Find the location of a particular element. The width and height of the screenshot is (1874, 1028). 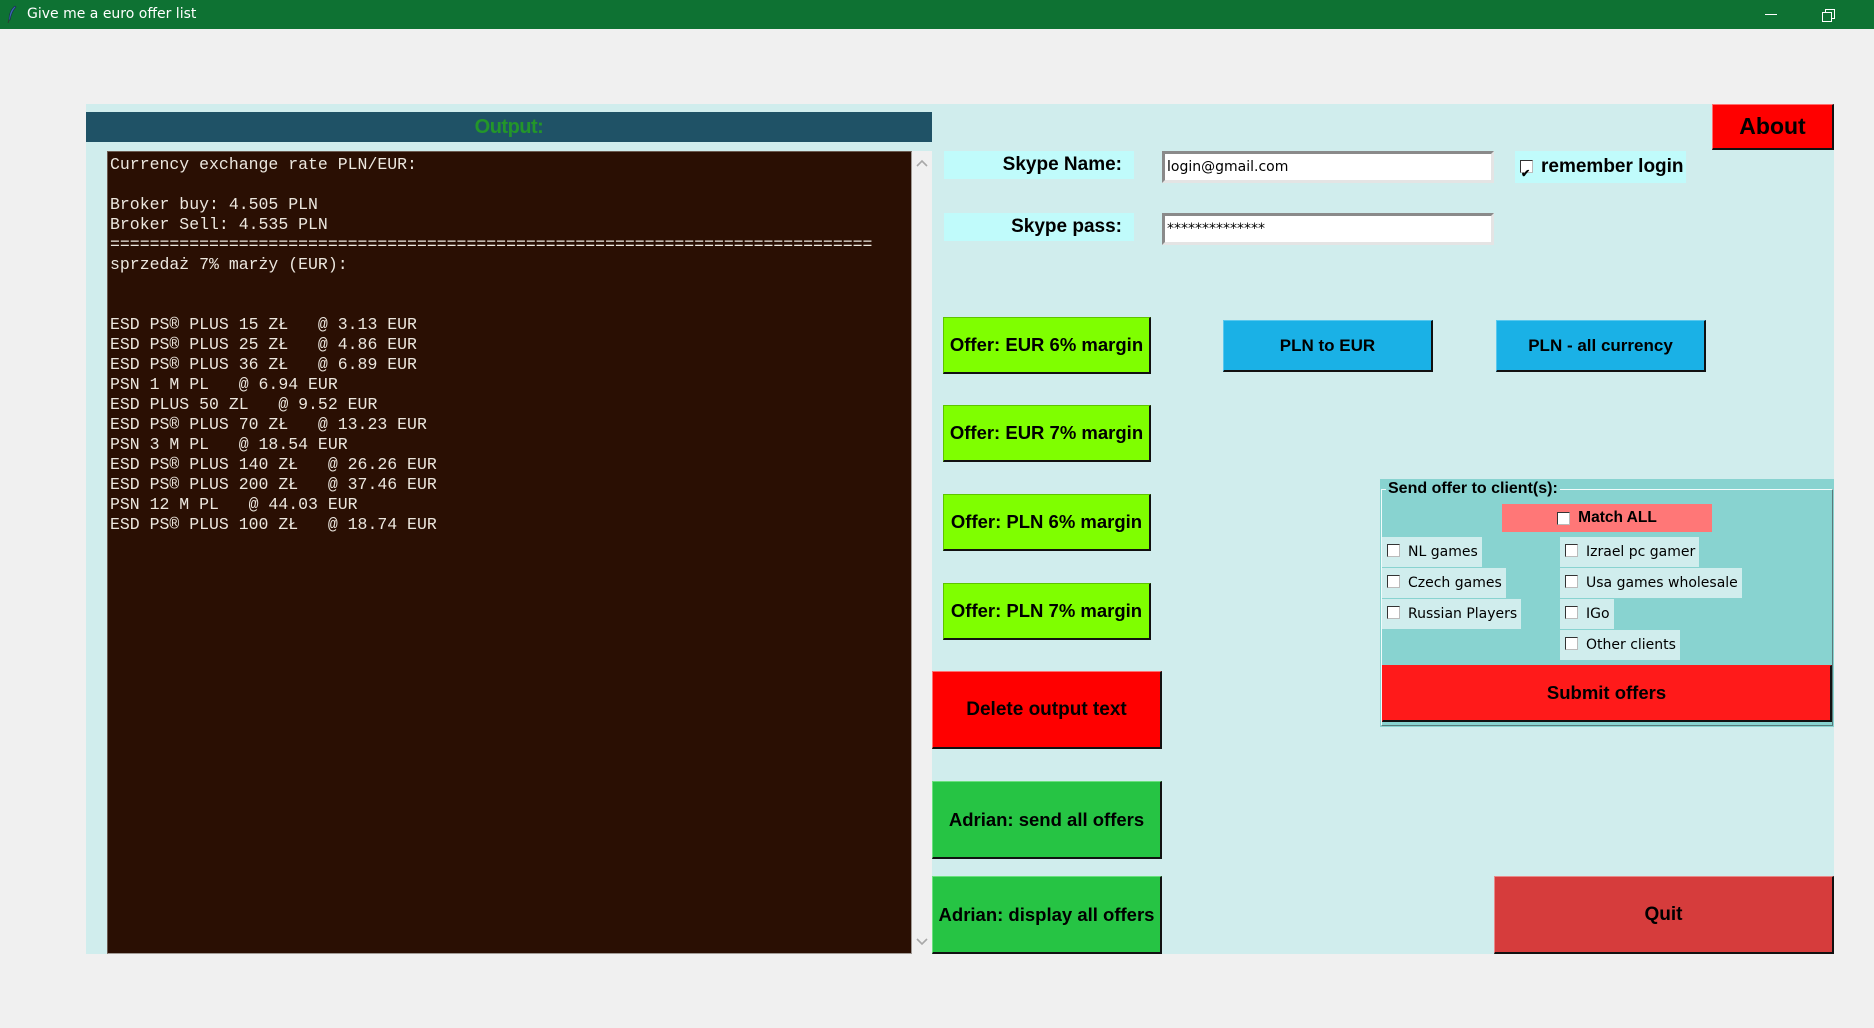

client-checkbox-czech-games: Czech games is located at coordinates (1444, 583).